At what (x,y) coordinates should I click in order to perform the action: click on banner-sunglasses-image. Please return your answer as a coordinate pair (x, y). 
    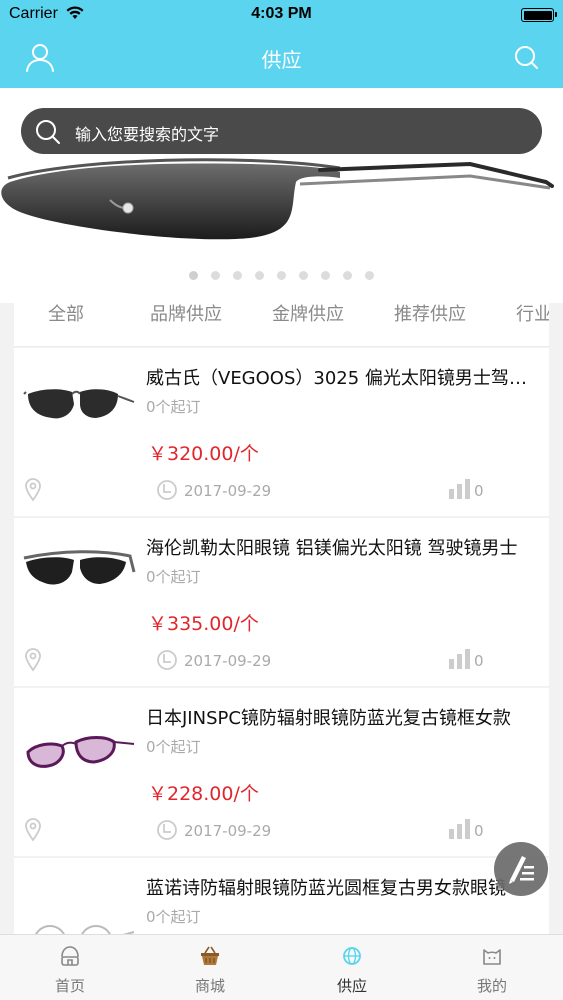
    Looking at the image, I should click on (277, 199).